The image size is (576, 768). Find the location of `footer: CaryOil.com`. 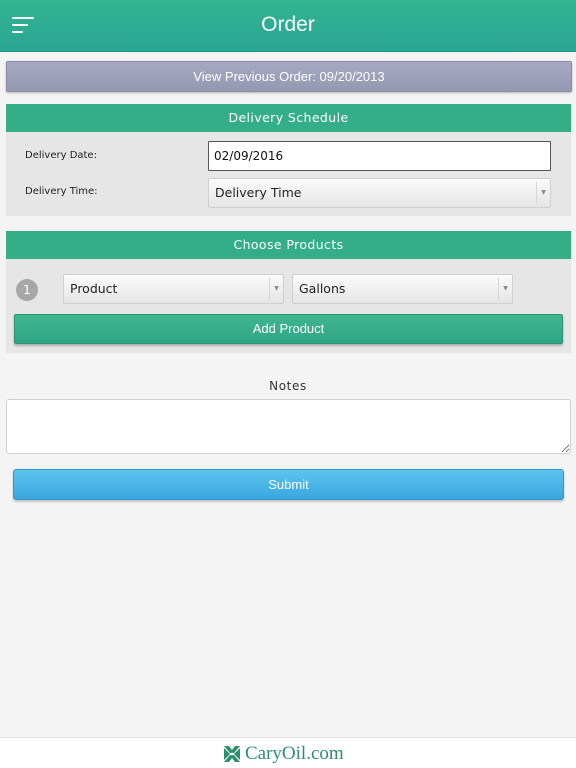

footer: CaryOil.com is located at coordinates (288, 752).